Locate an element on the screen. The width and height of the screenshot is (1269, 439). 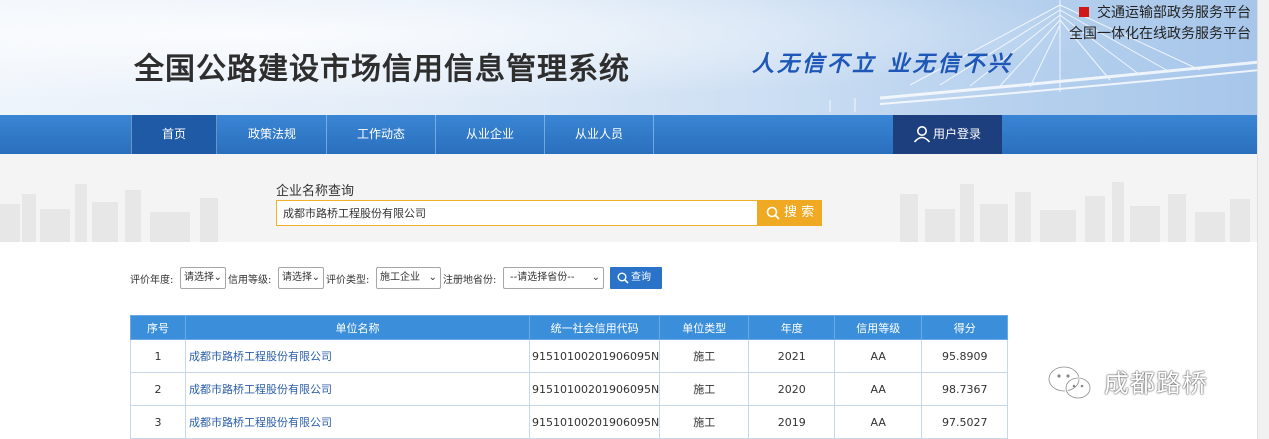
nav-item-policy: 政策法规 is located at coordinates (272, 134).